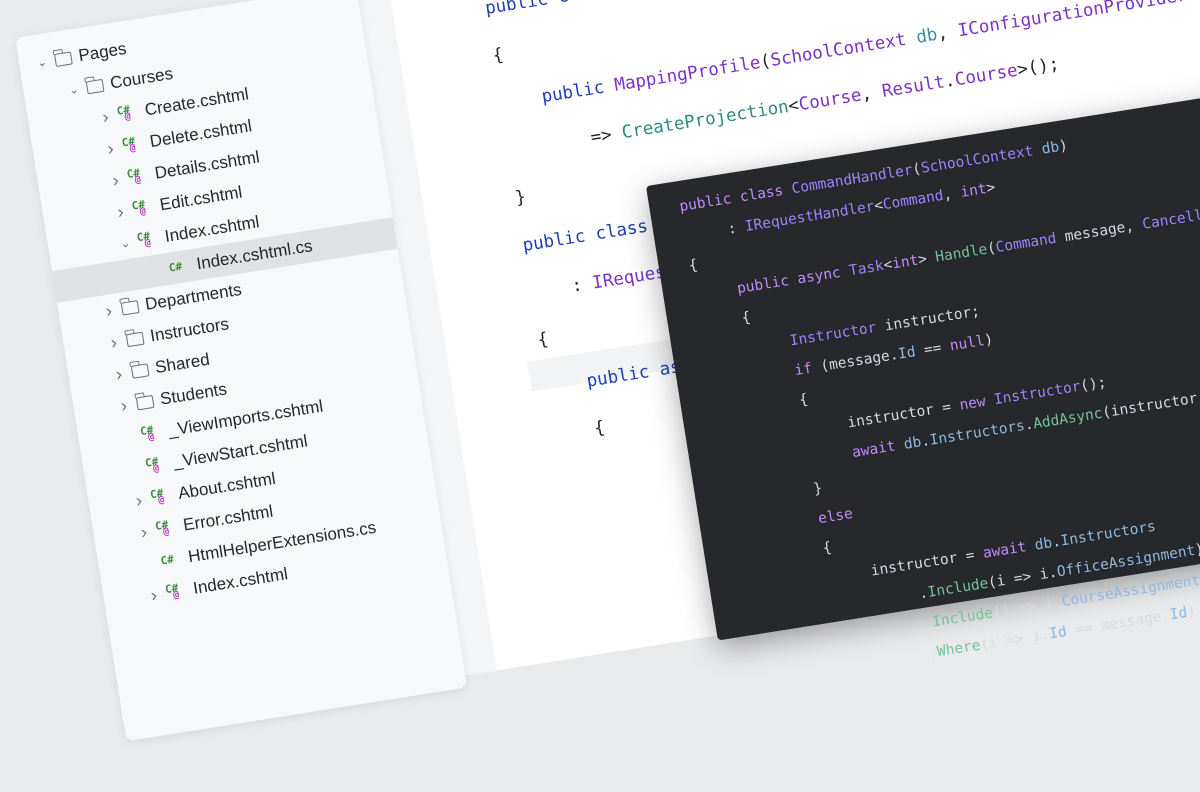  What do you see at coordinates (967, 344) in the screenshot?
I see `code-token: null` at bounding box center [967, 344].